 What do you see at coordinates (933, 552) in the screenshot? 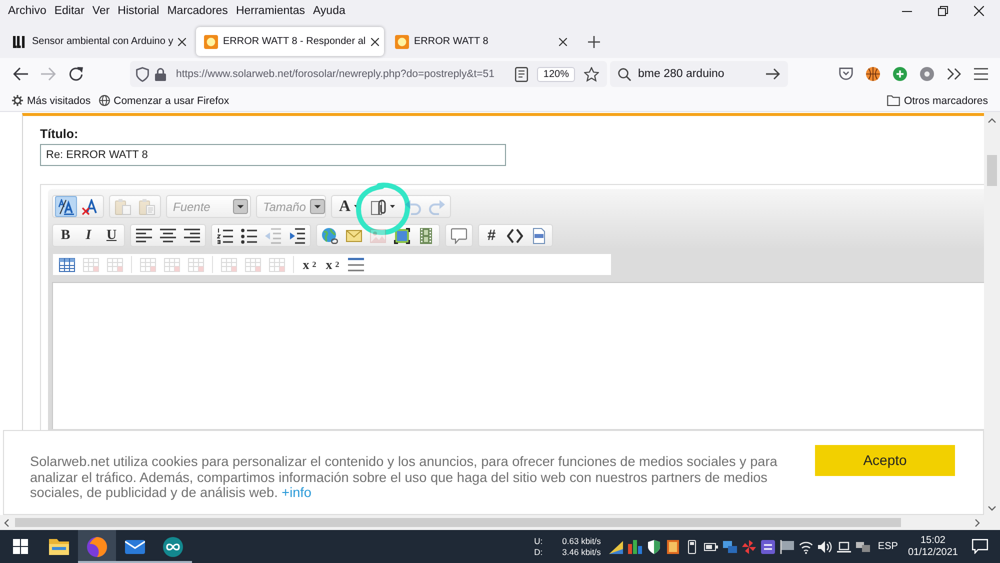
I see `clock-date: 01/12/2021` at bounding box center [933, 552].